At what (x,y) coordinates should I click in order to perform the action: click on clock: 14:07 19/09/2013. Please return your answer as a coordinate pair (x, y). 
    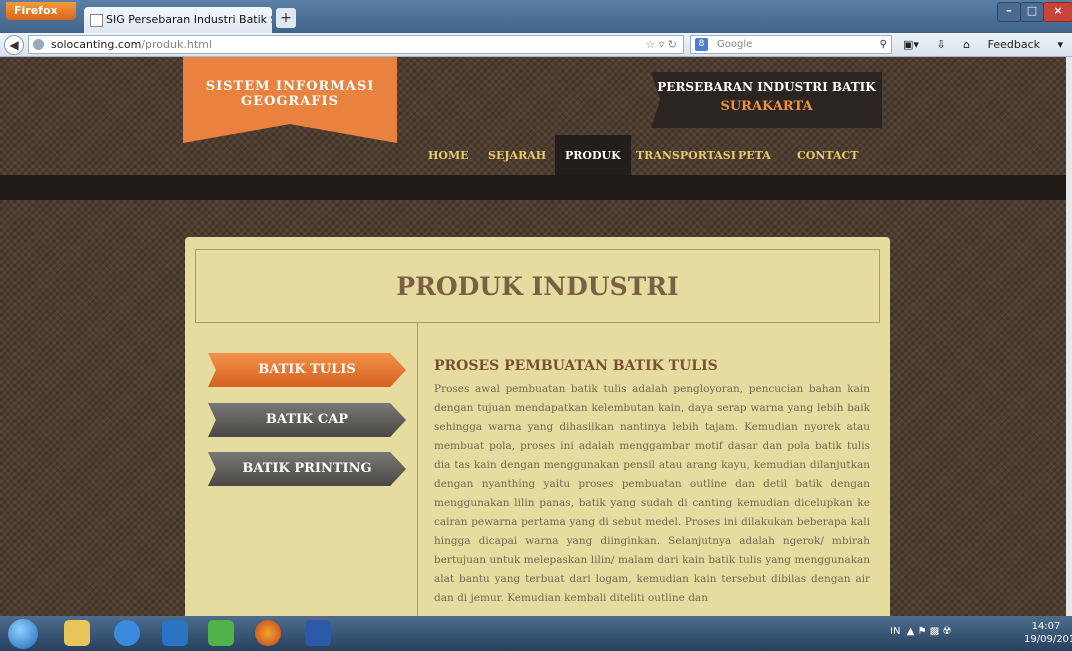
    Looking at the image, I should click on (1048, 633).